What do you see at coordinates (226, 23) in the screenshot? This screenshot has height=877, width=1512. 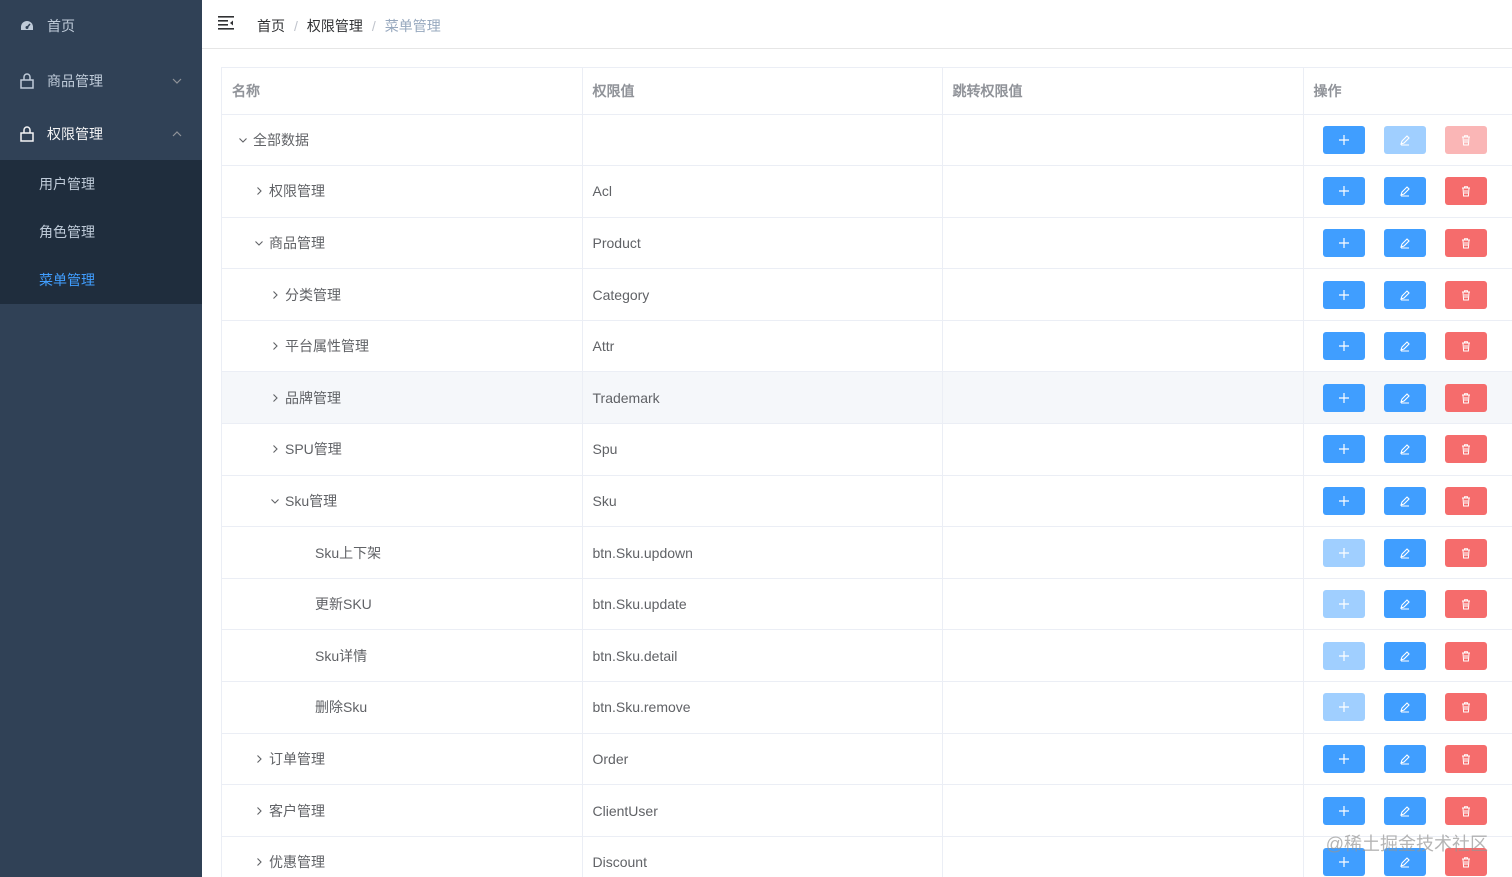 I see `hamburger-icon` at bounding box center [226, 23].